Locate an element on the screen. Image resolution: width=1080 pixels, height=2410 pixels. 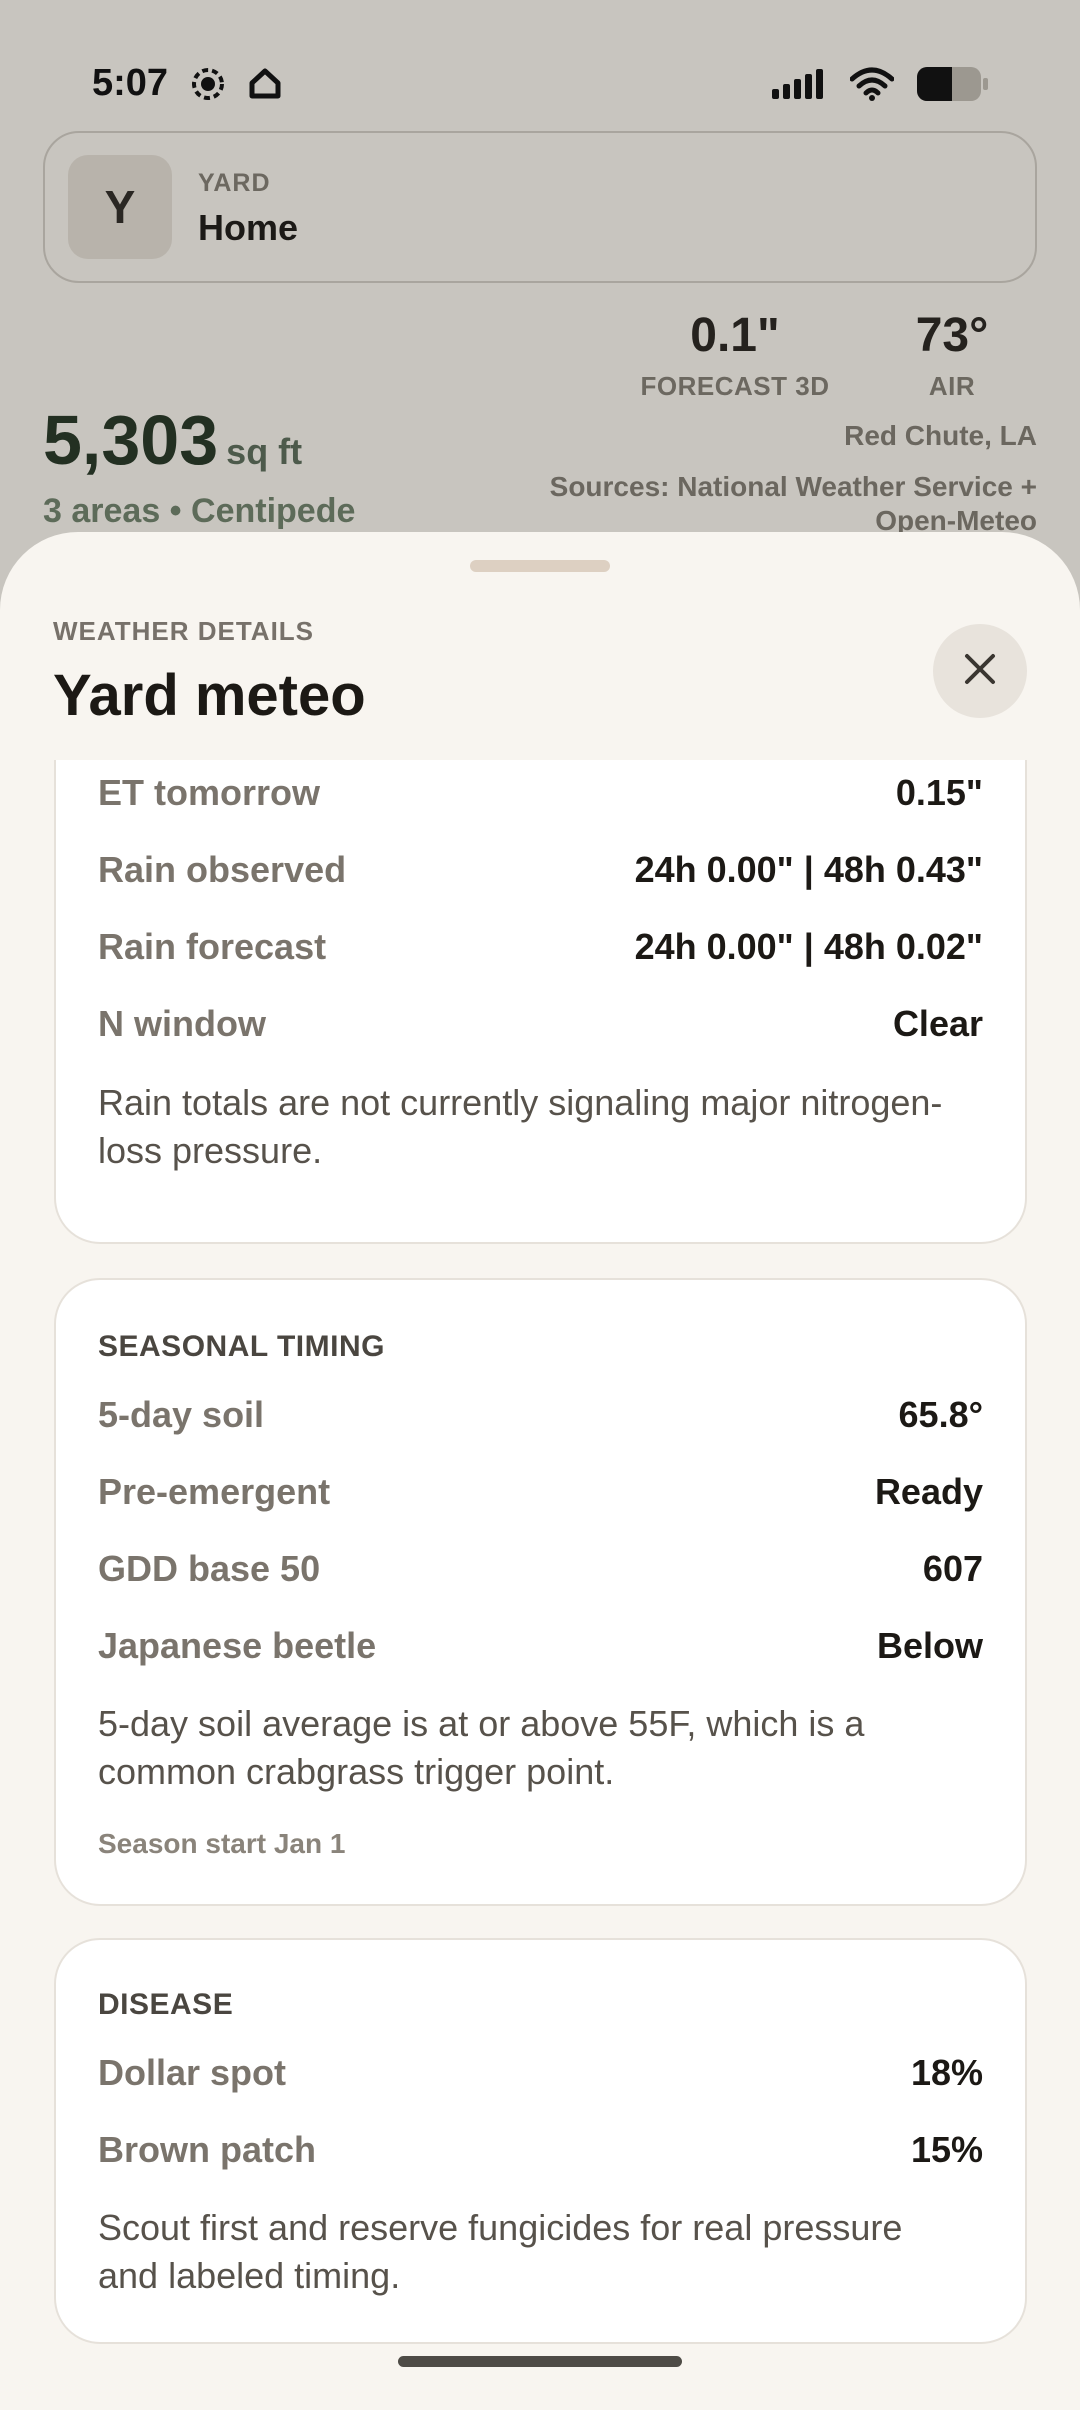
row-label: Dollar spot is located at coordinates (192, 2072).